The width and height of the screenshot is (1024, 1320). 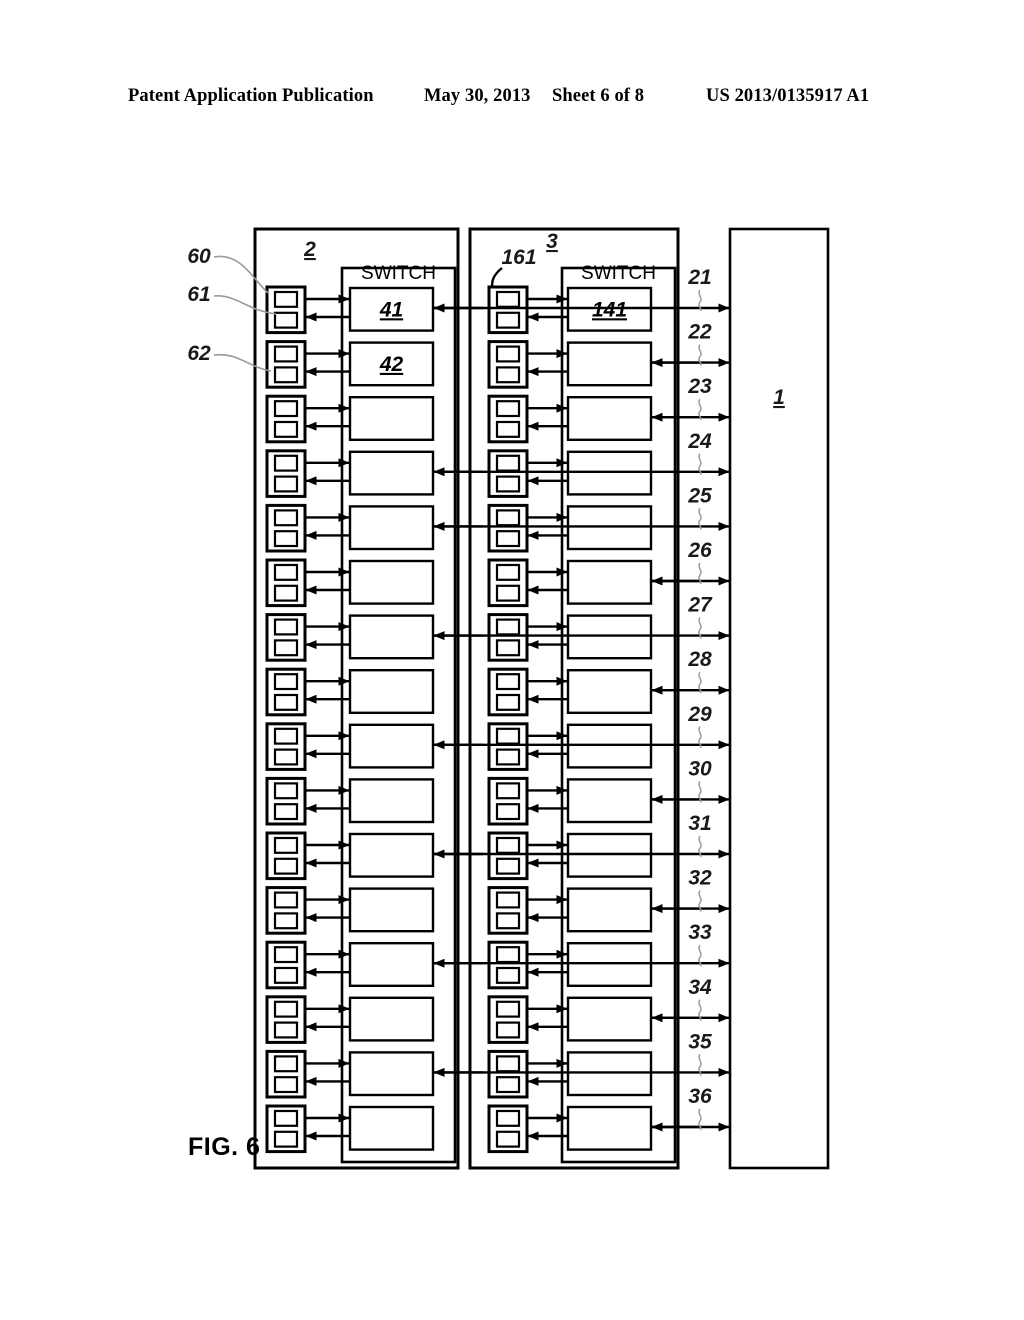 I want to click on link-reference-34: 34, so click(x=700, y=987).